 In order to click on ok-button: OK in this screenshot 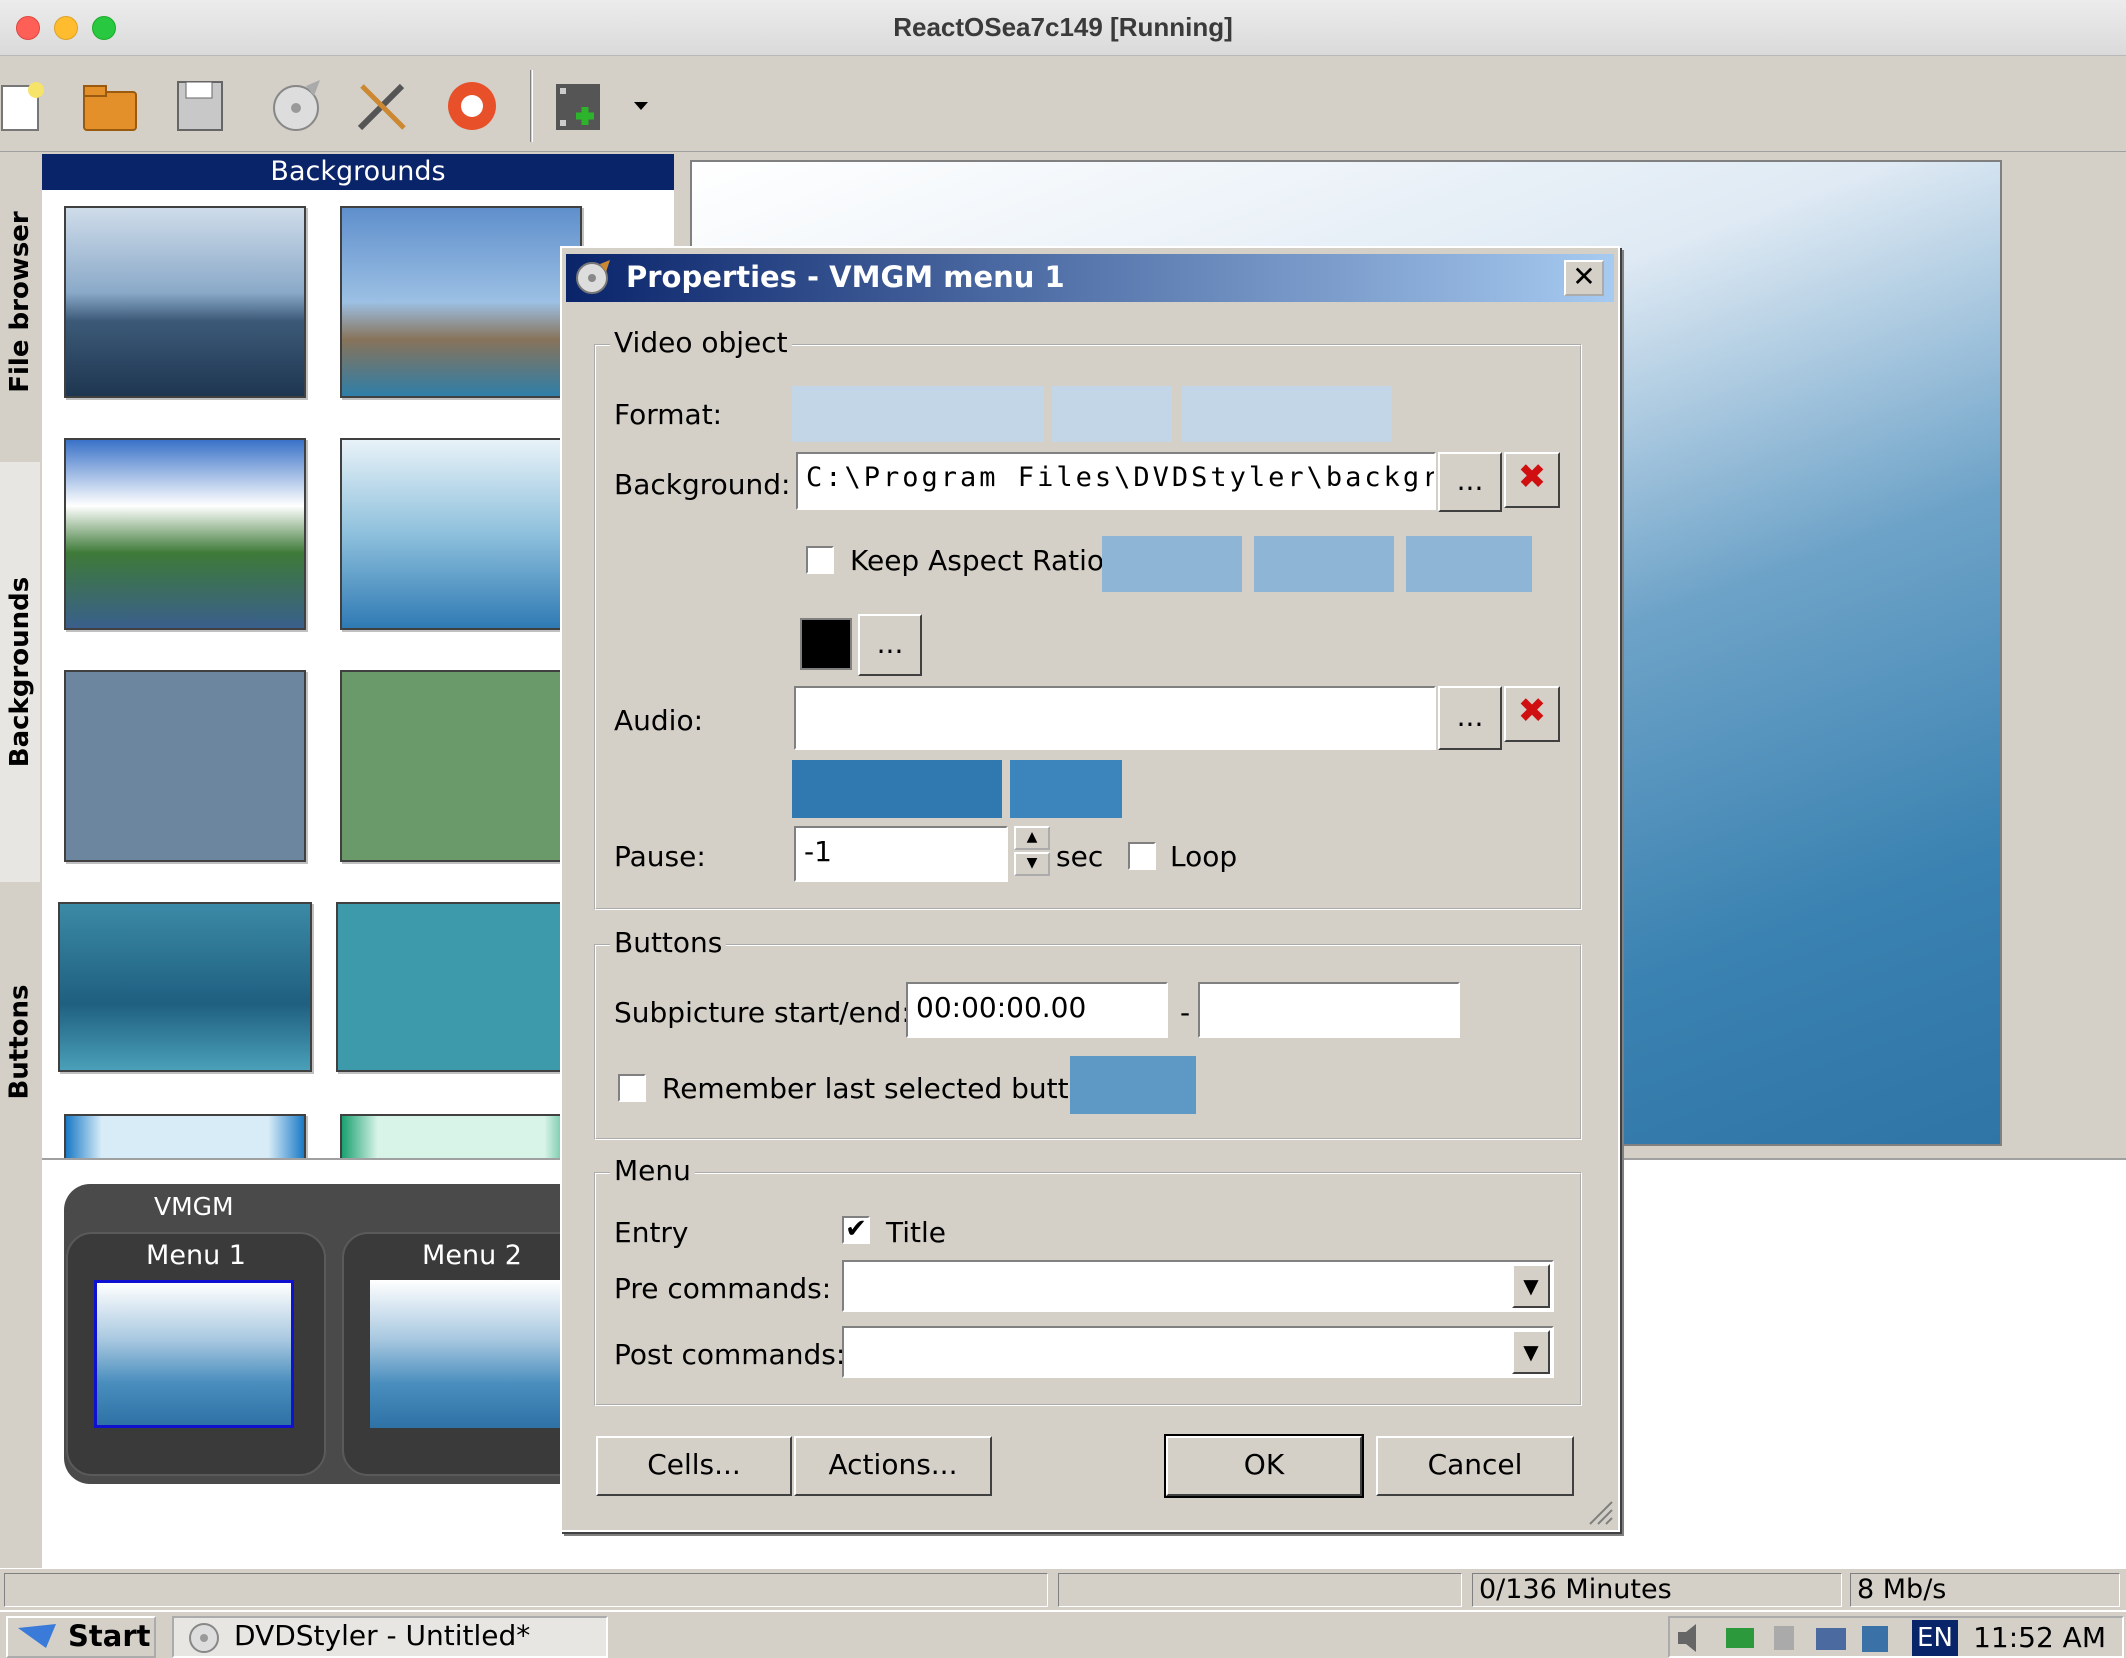, I will do `click(1264, 1466)`.